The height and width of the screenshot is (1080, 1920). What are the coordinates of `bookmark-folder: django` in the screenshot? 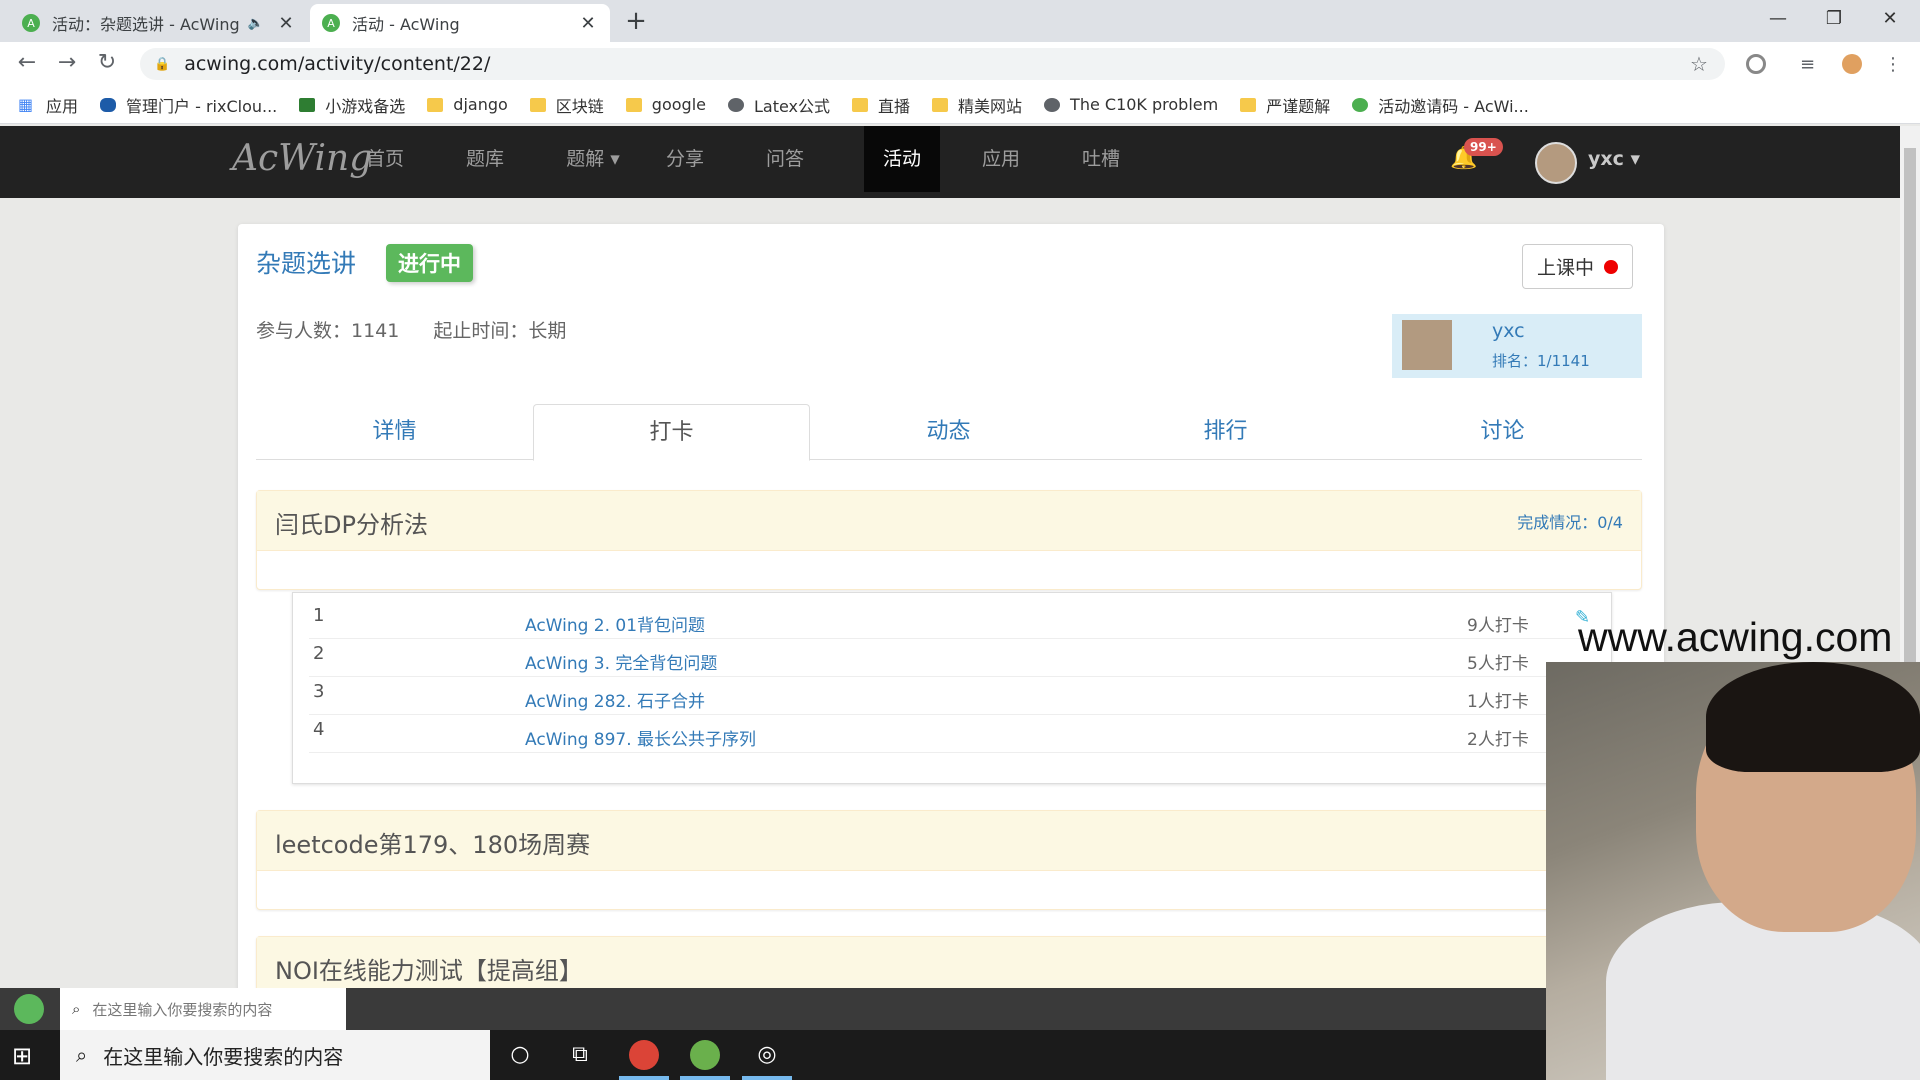 It's located at (467, 104).